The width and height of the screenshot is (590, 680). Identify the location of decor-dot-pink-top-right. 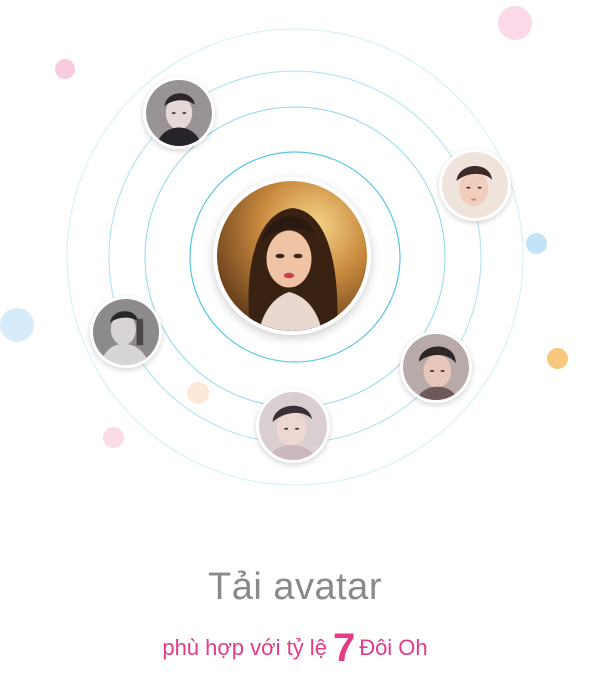
(515, 23).